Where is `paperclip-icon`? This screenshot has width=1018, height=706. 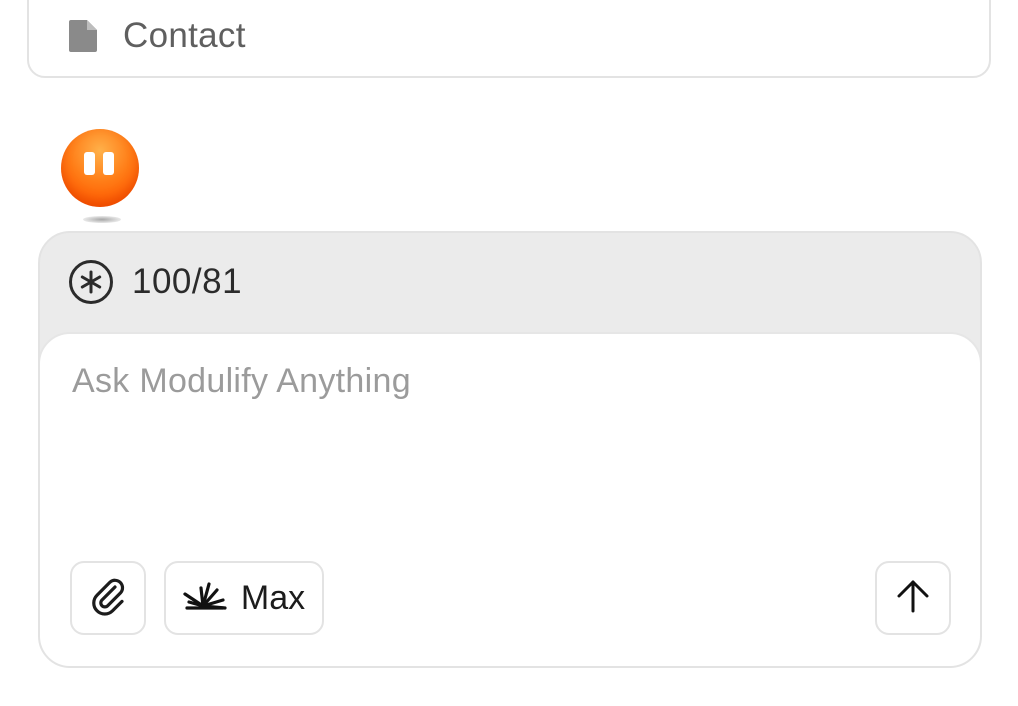
paperclip-icon is located at coordinates (108, 598).